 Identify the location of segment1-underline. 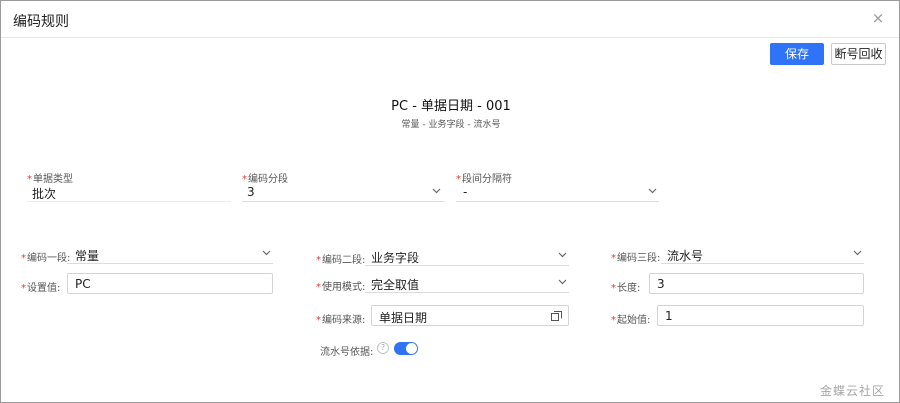
(170, 263).